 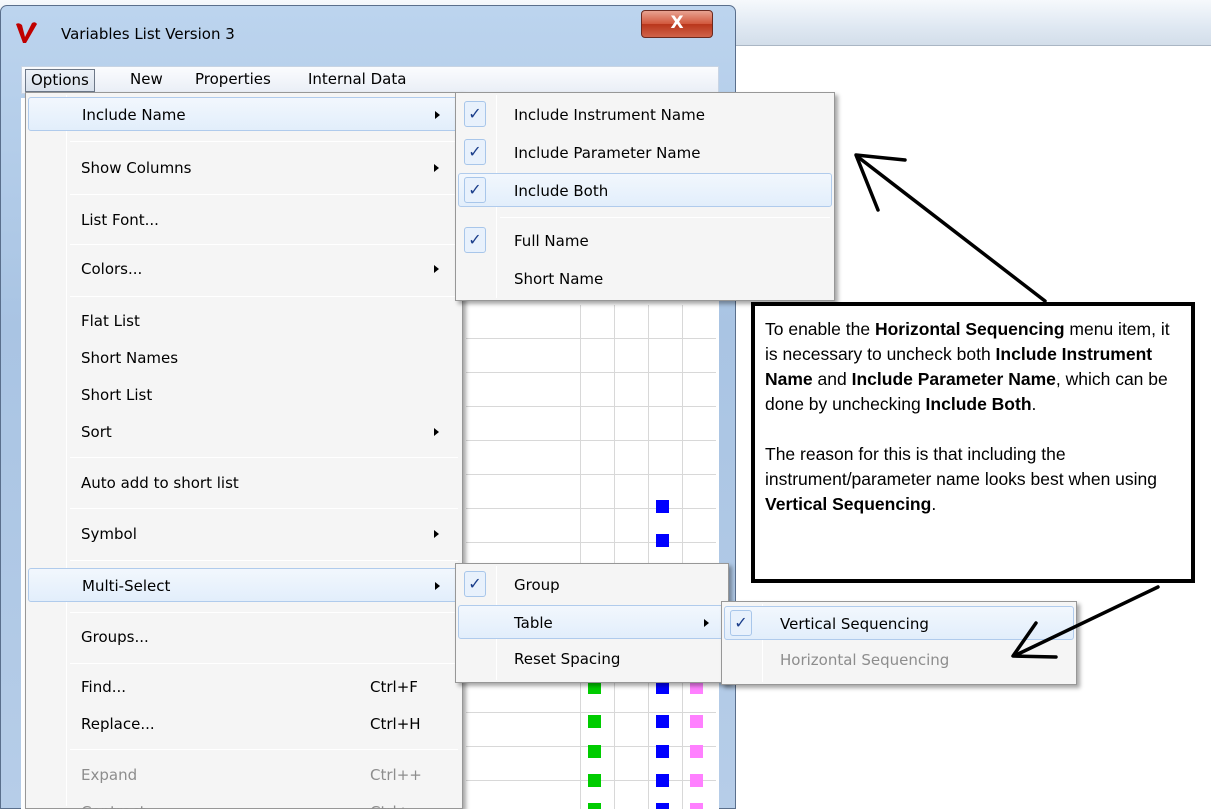 What do you see at coordinates (244, 585) in the screenshot?
I see `menu-item-multi-select: Multi-Select` at bounding box center [244, 585].